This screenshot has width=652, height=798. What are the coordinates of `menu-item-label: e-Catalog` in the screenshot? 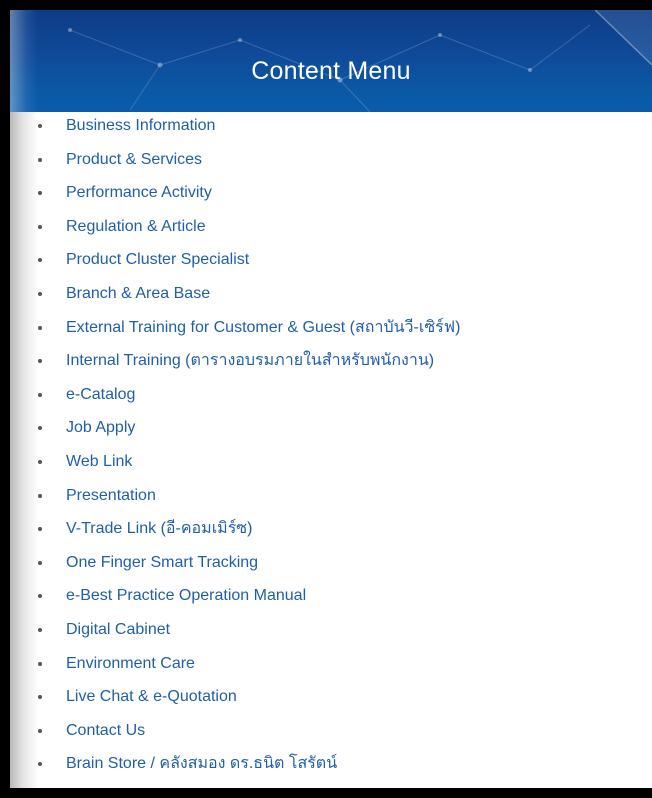 It's located at (100, 394).